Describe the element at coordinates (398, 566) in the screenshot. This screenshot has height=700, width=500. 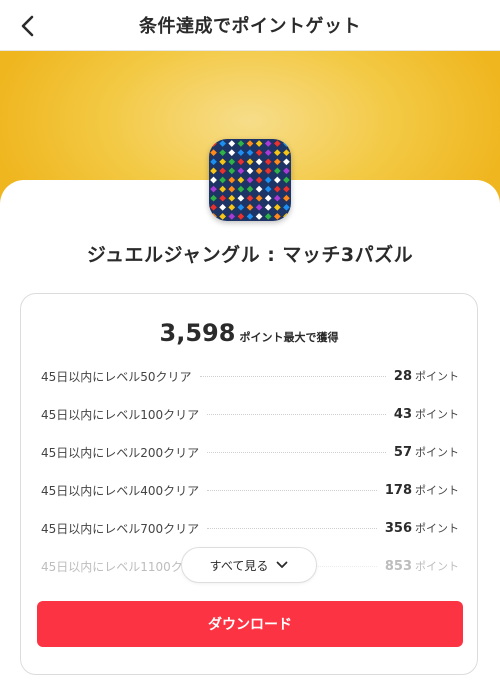
I see `mission-points: 853` at that location.